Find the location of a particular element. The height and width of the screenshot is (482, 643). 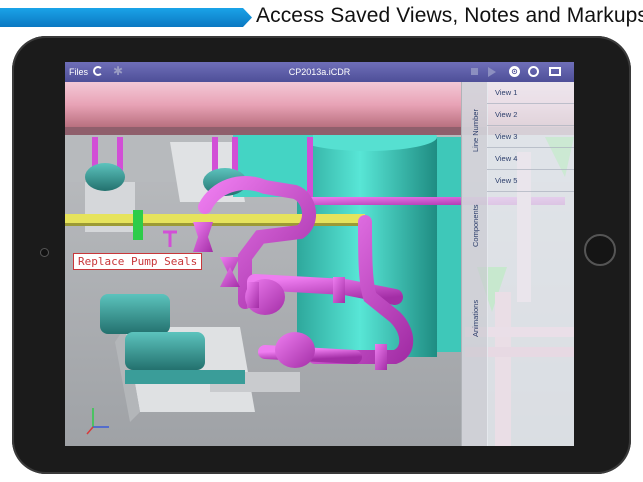

stop-icon is located at coordinates (474, 71).